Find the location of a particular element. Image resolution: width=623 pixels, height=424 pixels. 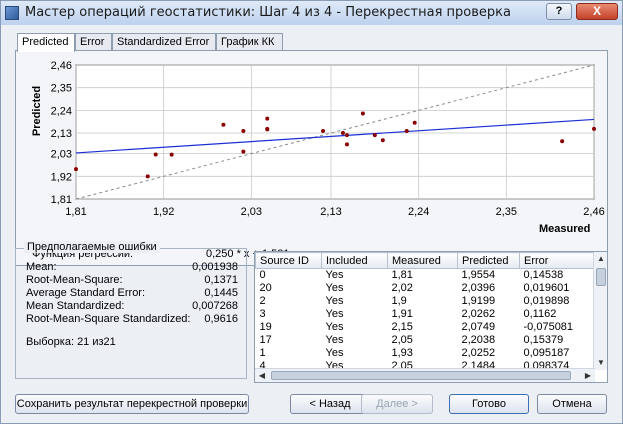

cell-predicted: 1,9554 is located at coordinates (478, 275).